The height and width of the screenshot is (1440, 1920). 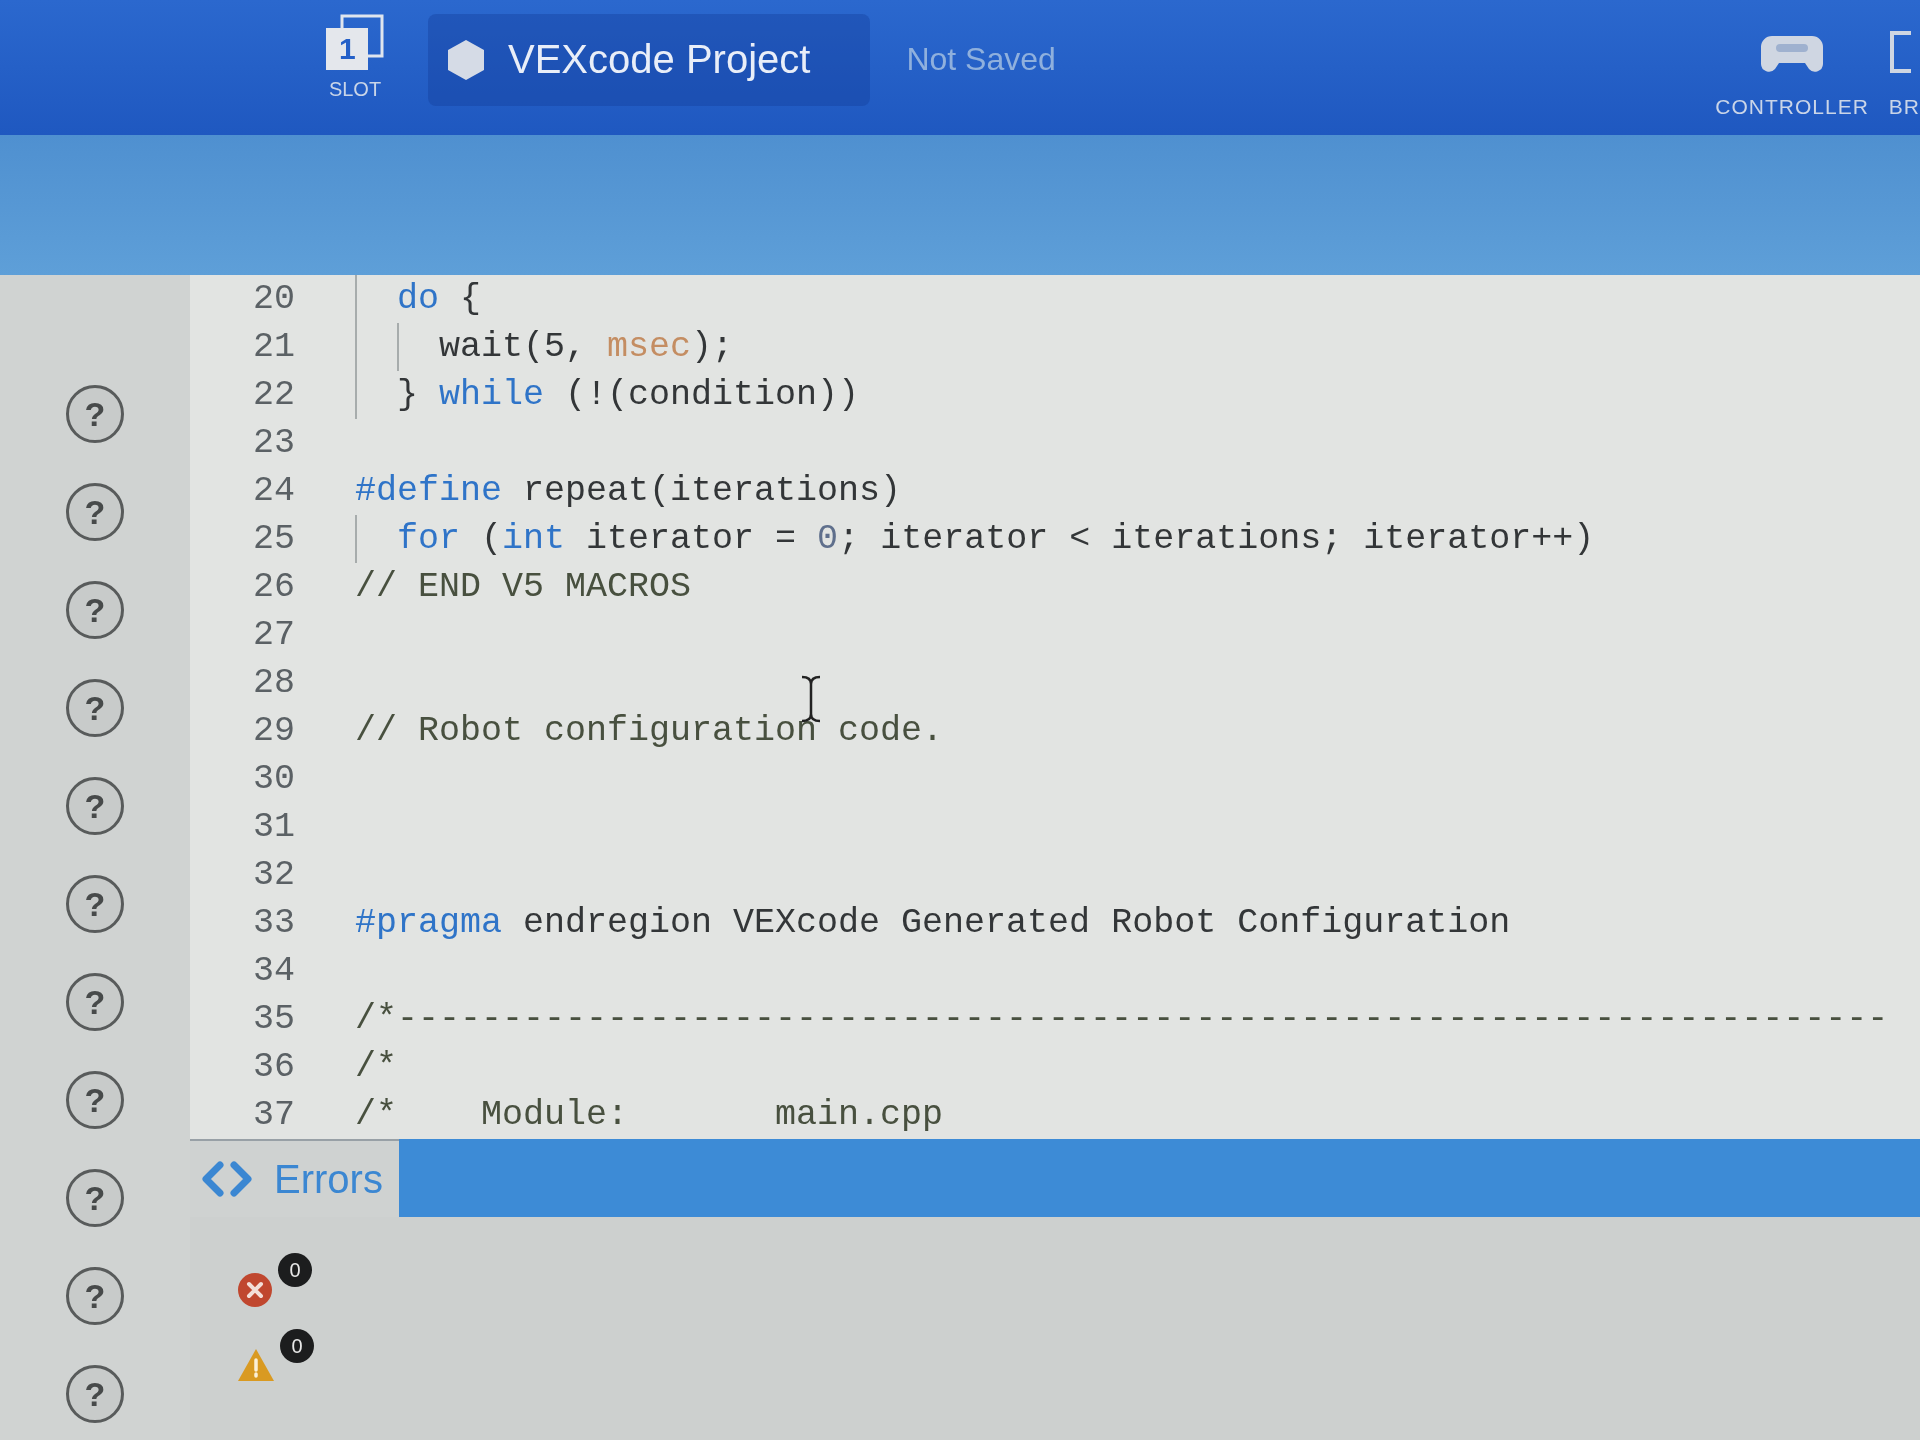 I want to click on line-number: 22, so click(x=274, y=395).